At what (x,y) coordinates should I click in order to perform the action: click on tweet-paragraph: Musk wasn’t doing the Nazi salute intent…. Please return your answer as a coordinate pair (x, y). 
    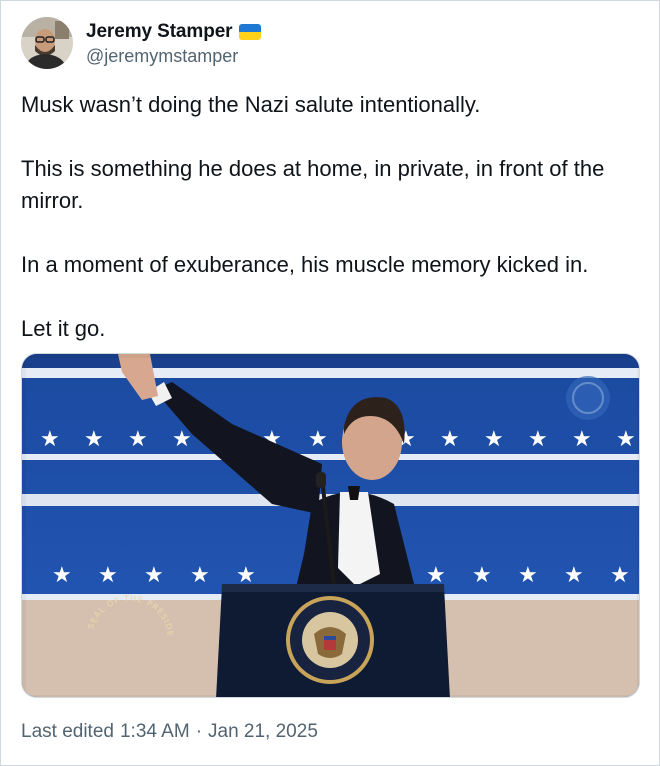
    Looking at the image, I should click on (251, 104).